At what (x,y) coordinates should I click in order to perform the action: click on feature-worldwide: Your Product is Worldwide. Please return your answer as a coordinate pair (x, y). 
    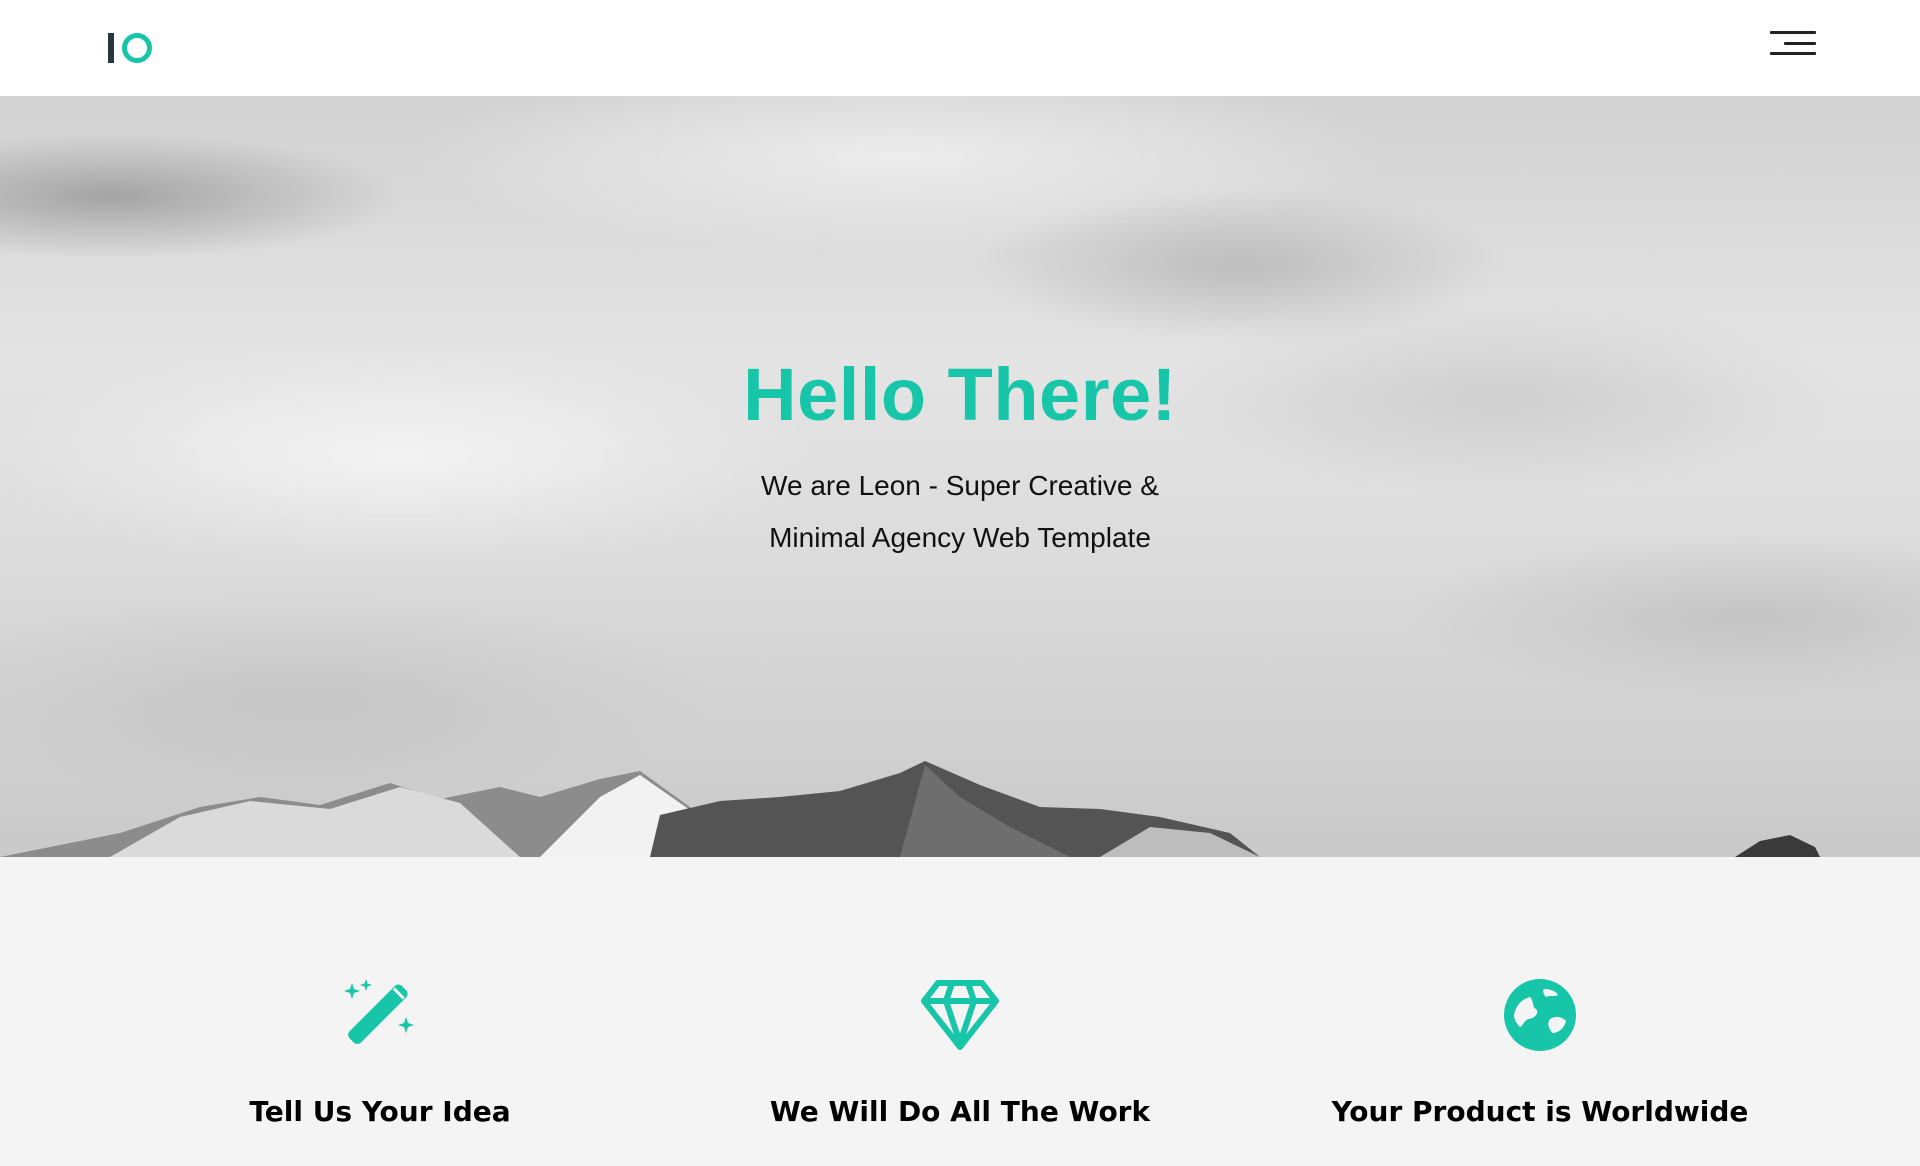
    Looking at the image, I should click on (1540, 1011).